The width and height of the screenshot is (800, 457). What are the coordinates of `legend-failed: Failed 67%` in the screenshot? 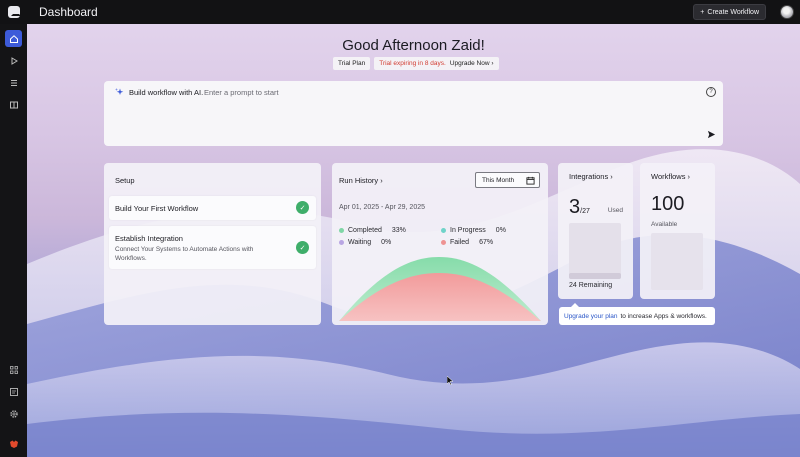 It's located at (467, 242).